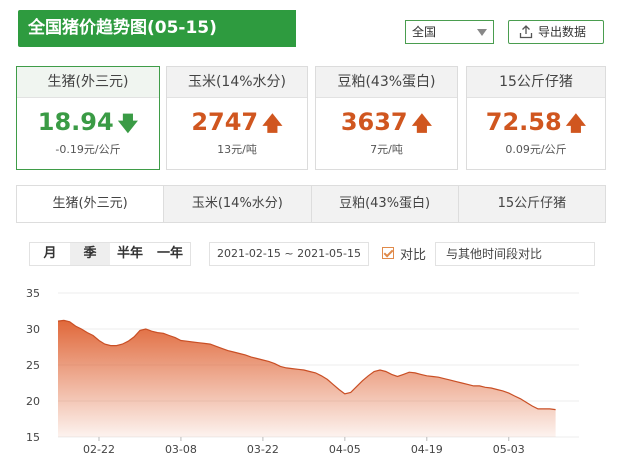  I want to click on y-tick-label: 20, so click(33, 401).